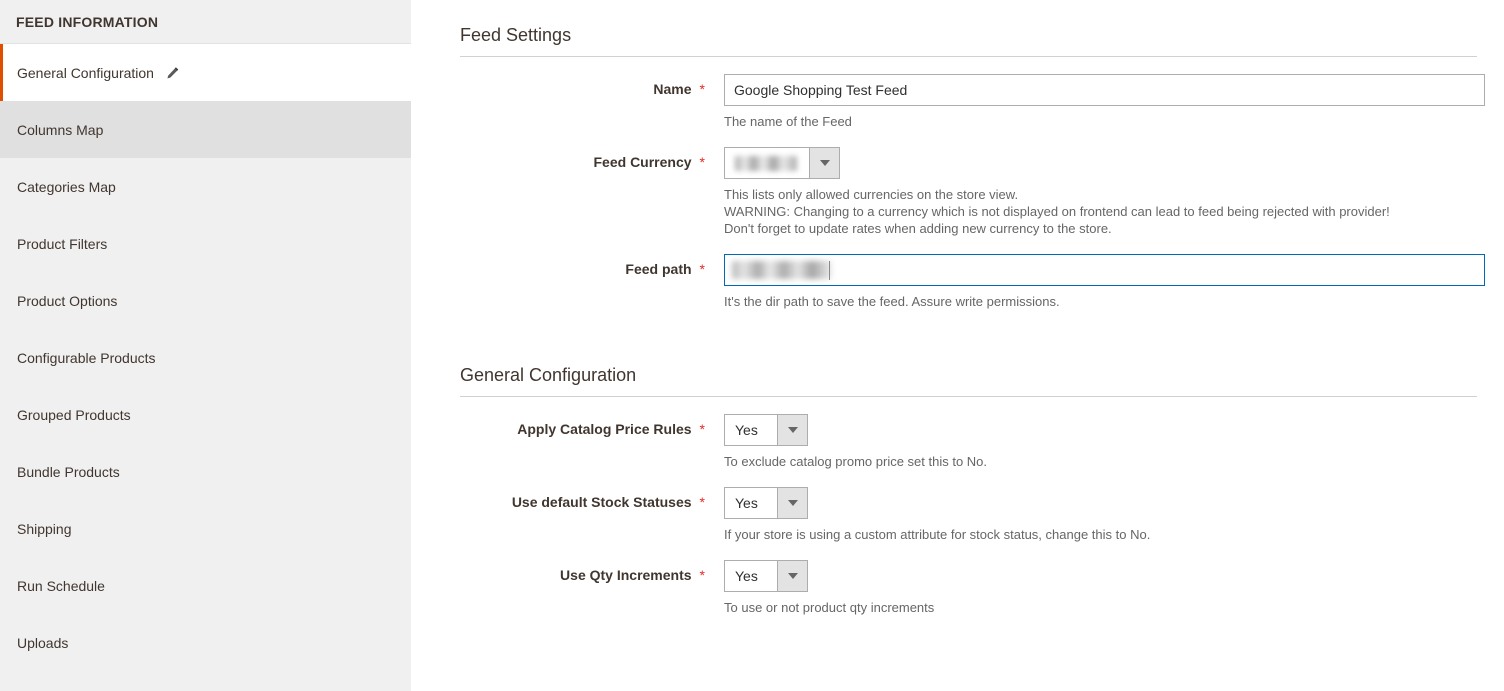 The width and height of the screenshot is (1504, 691). I want to click on feed-settings-heading: Feed Settings, so click(516, 35).